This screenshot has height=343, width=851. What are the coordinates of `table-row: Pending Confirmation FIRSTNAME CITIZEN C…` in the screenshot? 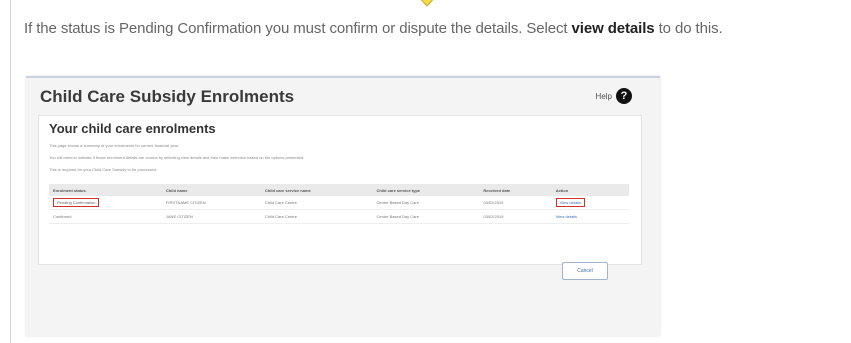 It's located at (339, 203).